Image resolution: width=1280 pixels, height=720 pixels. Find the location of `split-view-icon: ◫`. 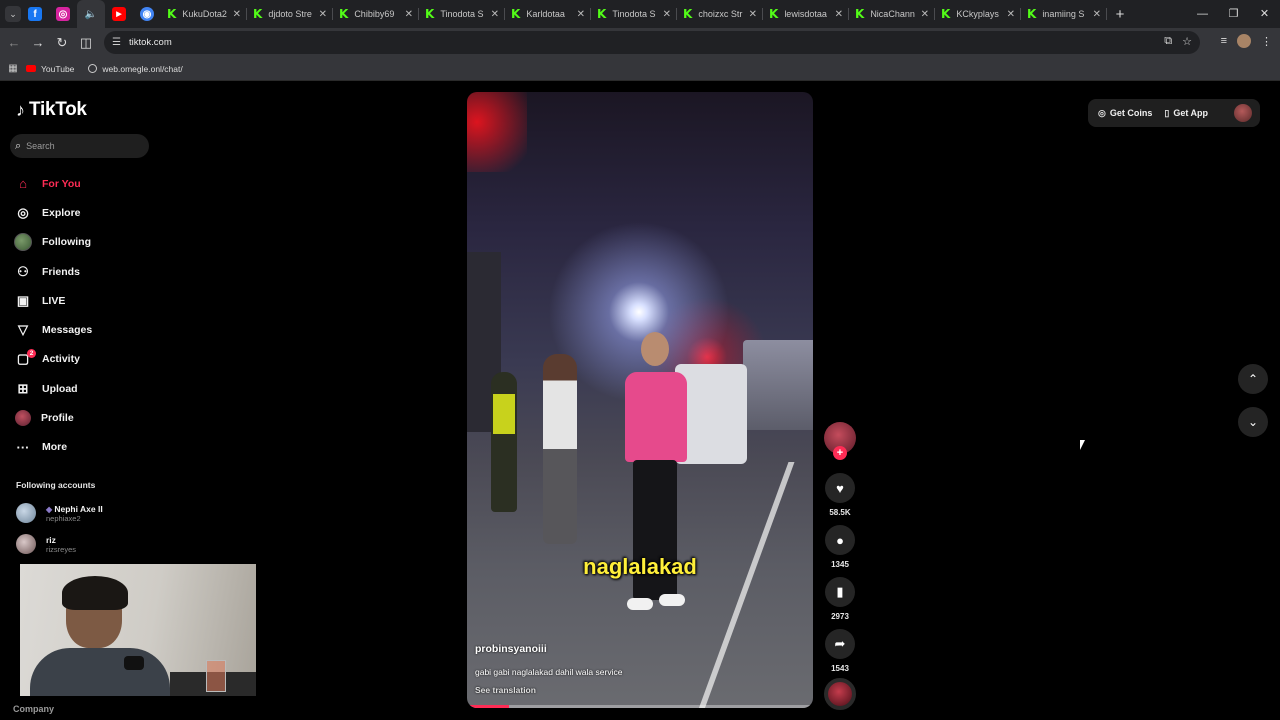

split-view-icon: ◫ is located at coordinates (86, 43).